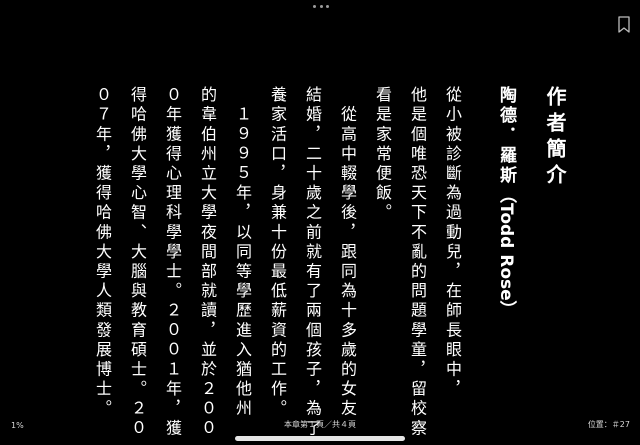 This screenshot has height=445, width=640. What do you see at coordinates (312, 262) in the screenshot?
I see `text-line: 結婚，二十歲之前就有了兩個孩子，為了` at bounding box center [312, 262].